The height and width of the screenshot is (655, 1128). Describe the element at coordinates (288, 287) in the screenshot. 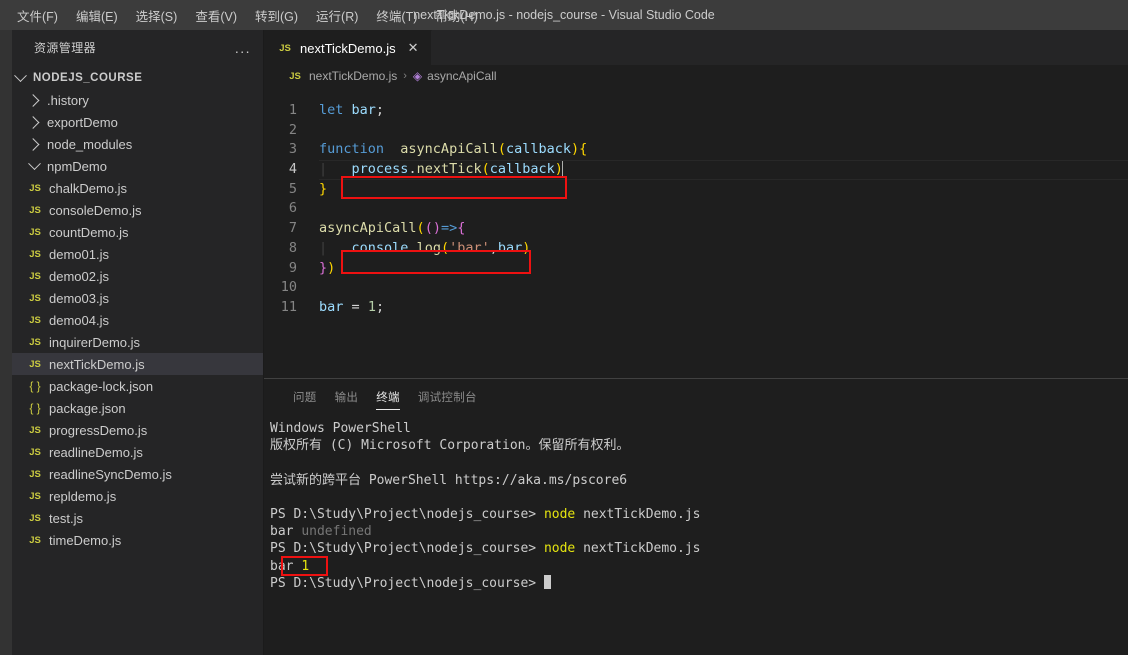

I see `line-number: 10` at that location.